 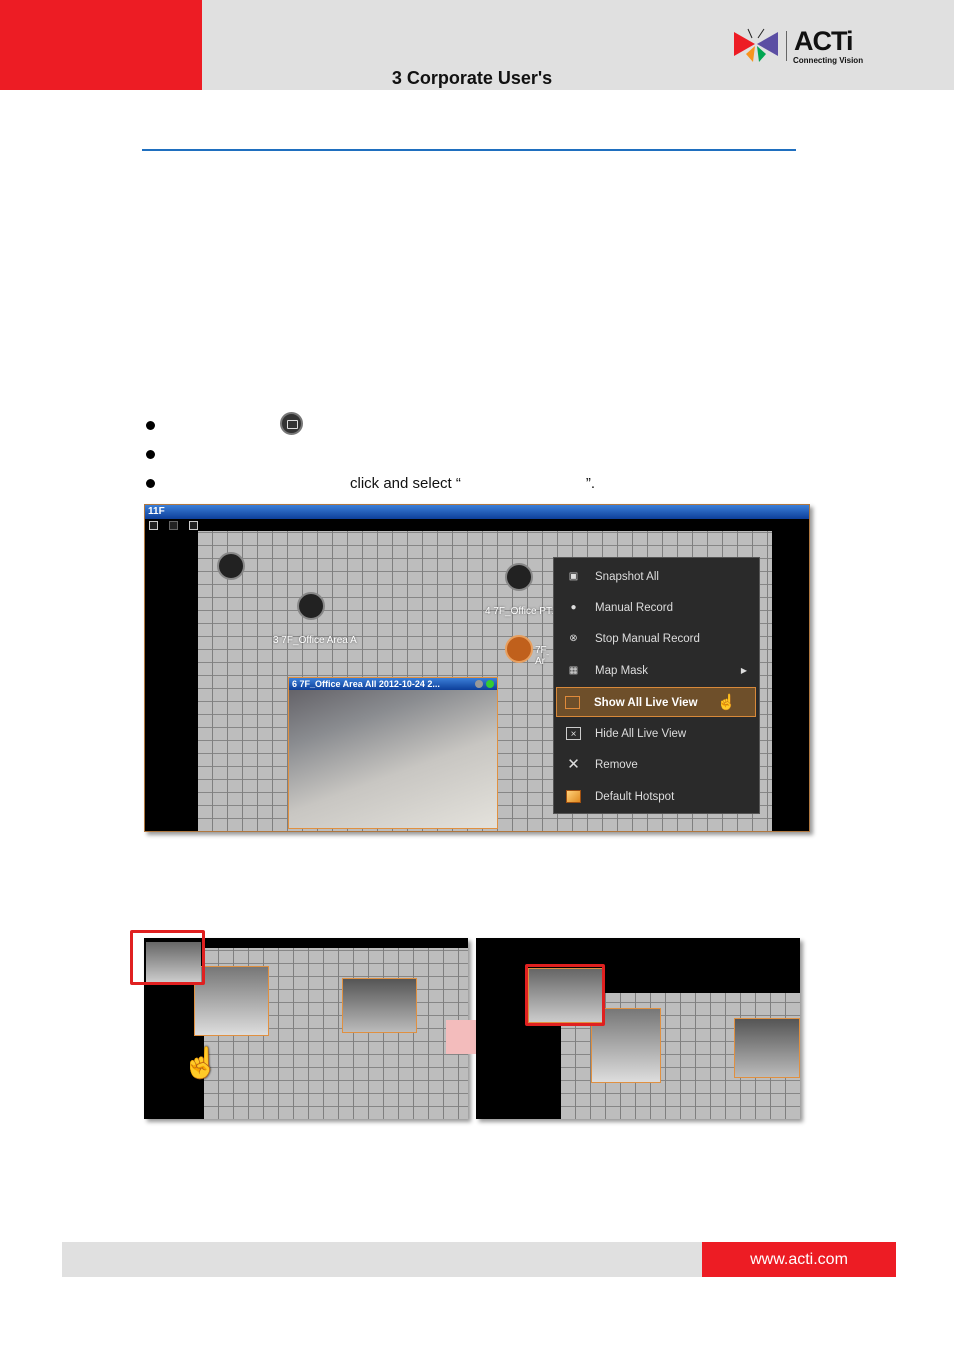 What do you see at coordinates (824, 41) in the screenshot?
I see `logo-word: ACTi` at bounding box center [824, 41].